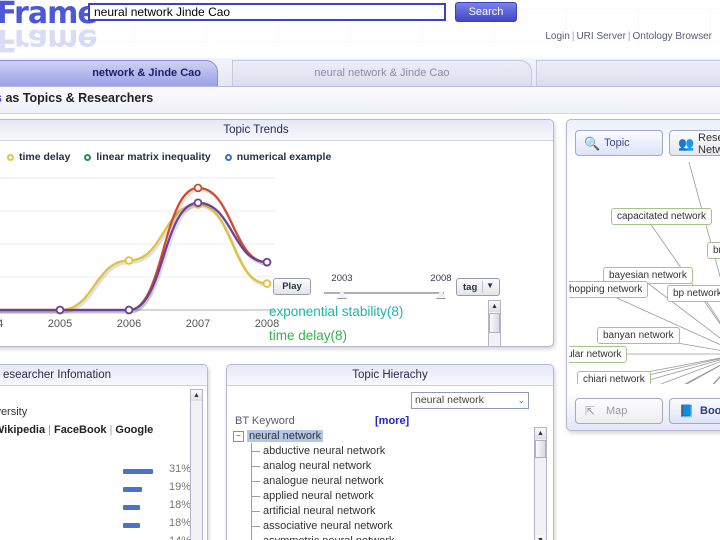 This screenshot has width=720, height=540. What do you see at coordinates (710, 411) in the screenshot?
I see `books-button-label: Books` at bounding box center [710, 411].